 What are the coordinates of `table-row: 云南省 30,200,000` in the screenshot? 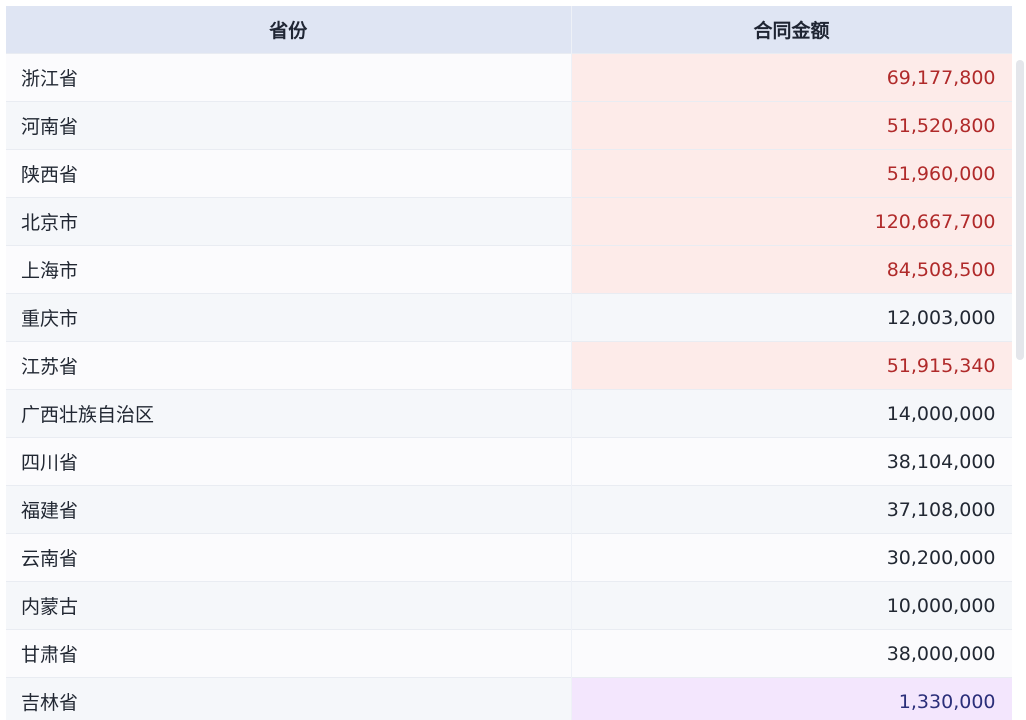 It's located at (509, 557).